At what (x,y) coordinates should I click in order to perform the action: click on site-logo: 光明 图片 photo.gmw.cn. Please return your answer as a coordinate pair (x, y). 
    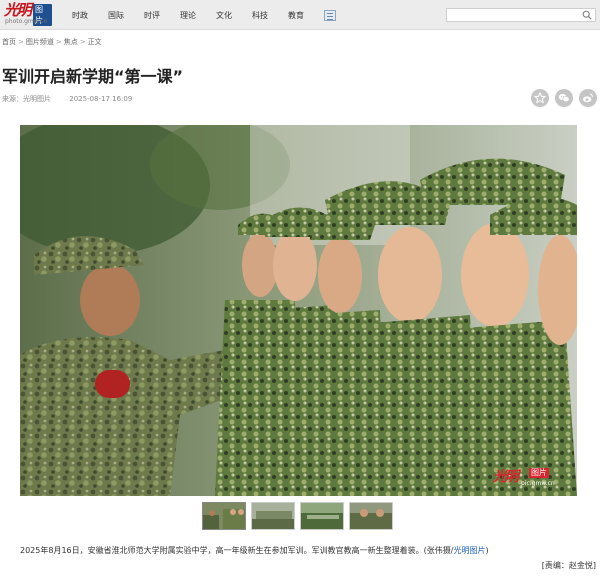
    Looking at the image, I should click on (28, 15).